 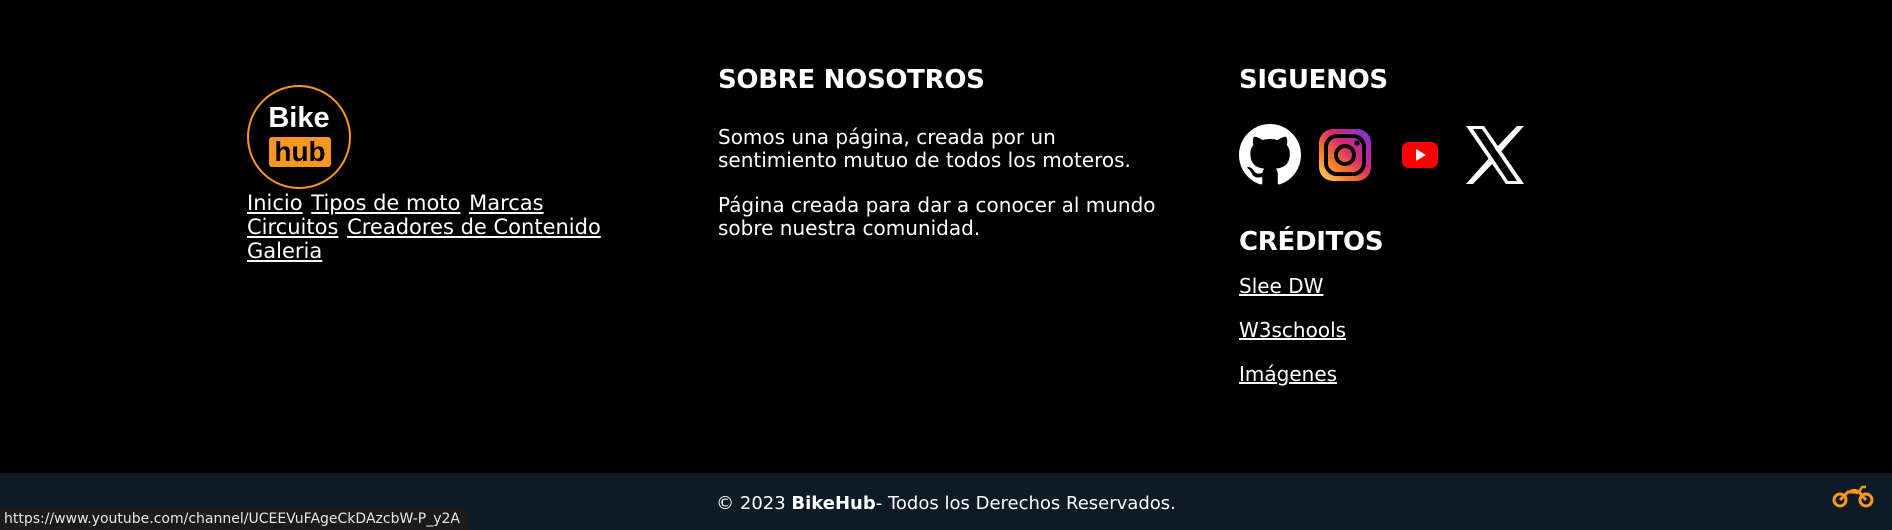 What do you see at coordinates (1025, 503) in the screenshot?
I see `copyright-suffix: - Todos los Derechos Reservados.` at bounding box center [1025, 503].